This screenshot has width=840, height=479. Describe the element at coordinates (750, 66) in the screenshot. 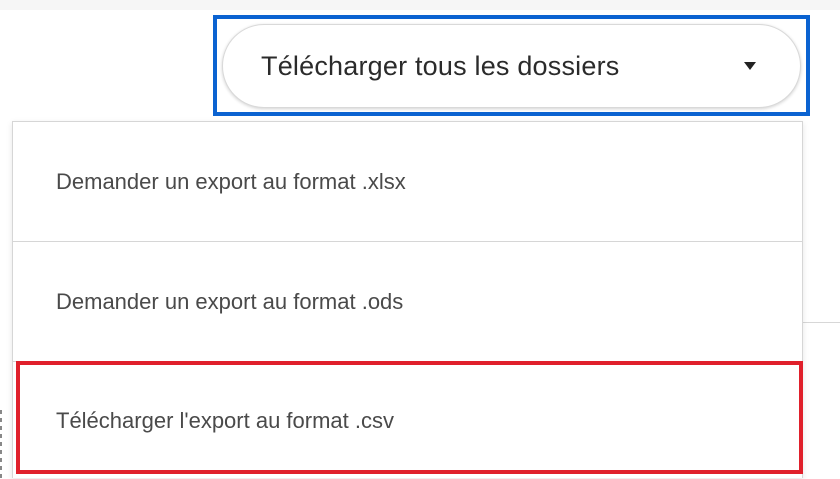

I see `caret-down-icon` at that location.